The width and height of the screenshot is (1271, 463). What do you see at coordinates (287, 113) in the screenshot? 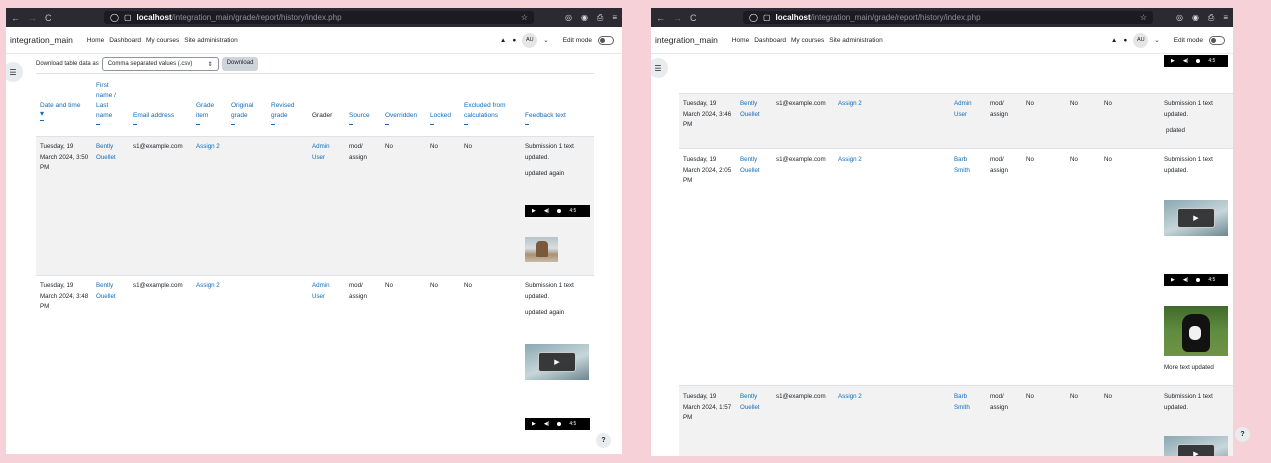
I see `col-revised-grade-header: Revised grade` at bounding box center [287, 113].